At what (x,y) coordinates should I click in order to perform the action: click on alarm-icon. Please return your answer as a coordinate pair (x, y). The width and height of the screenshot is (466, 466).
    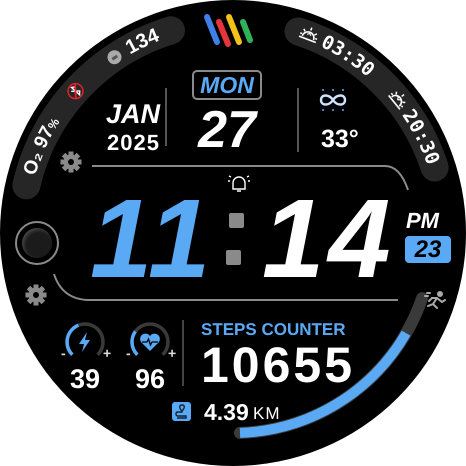
    Looking at the image, I should click on (239, 183).